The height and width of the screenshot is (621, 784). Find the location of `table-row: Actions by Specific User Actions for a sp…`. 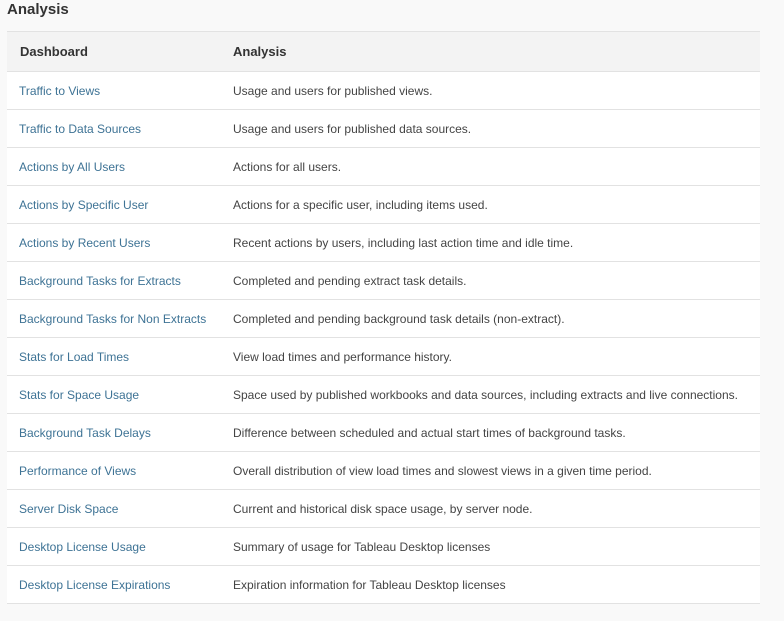

table-row: Actions by Specific User Actions for a sp… is located at coordinates (383, 204).